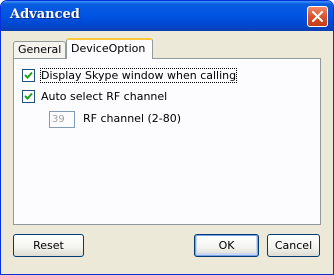 The image size is (334, 275). Describe the element at coordinates (293, 245) in the screenshot. I see `cancel-button: Cancel` at that location.